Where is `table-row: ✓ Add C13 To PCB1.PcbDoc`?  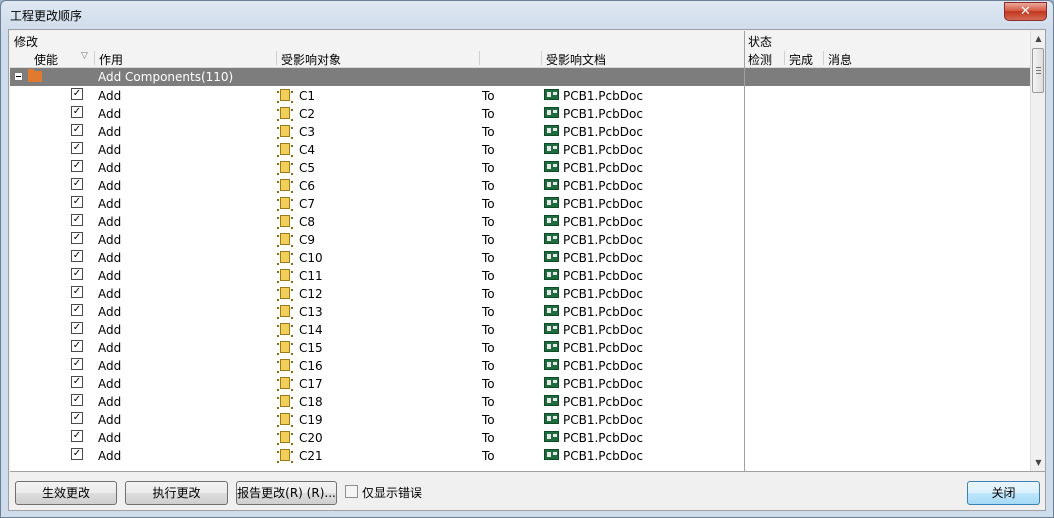 table-row: ✓ Add C13 To PCB1.PcbDoc is located at coordinates (377, 311).